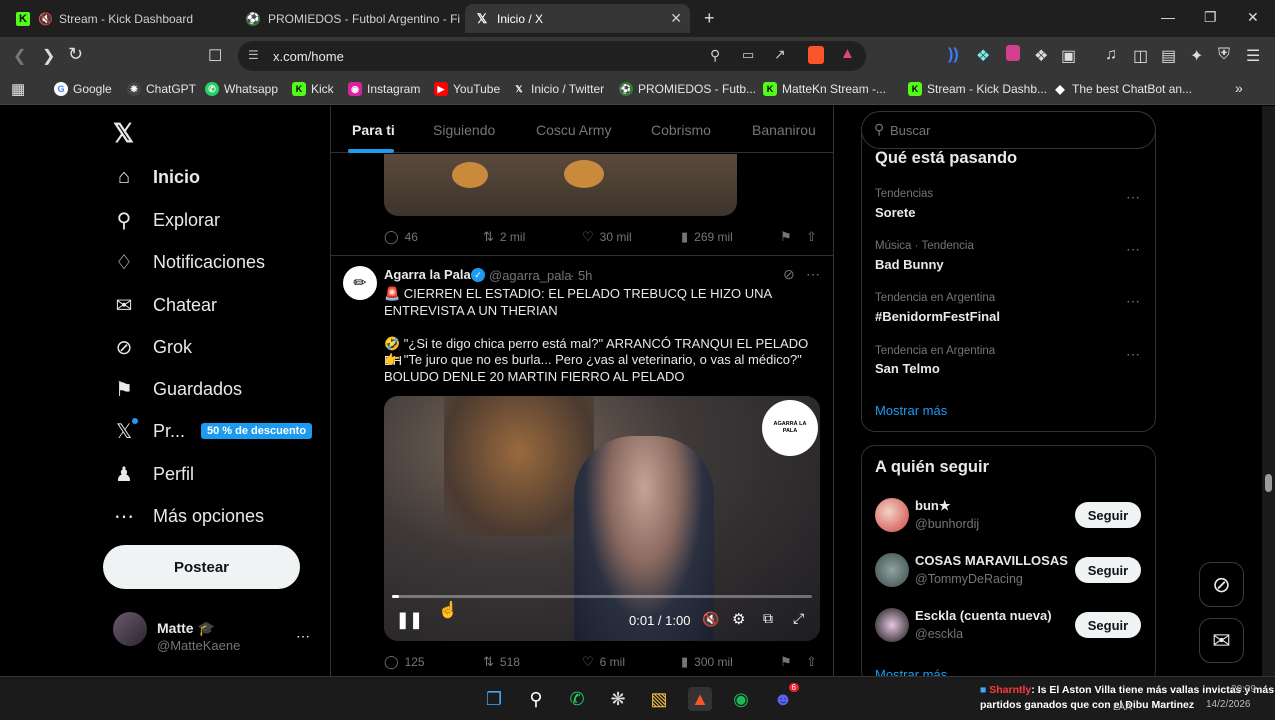 The width and height of the screenshot is (1275, 720). I want to click on menu-icon: ☰, so click(1253, 56).